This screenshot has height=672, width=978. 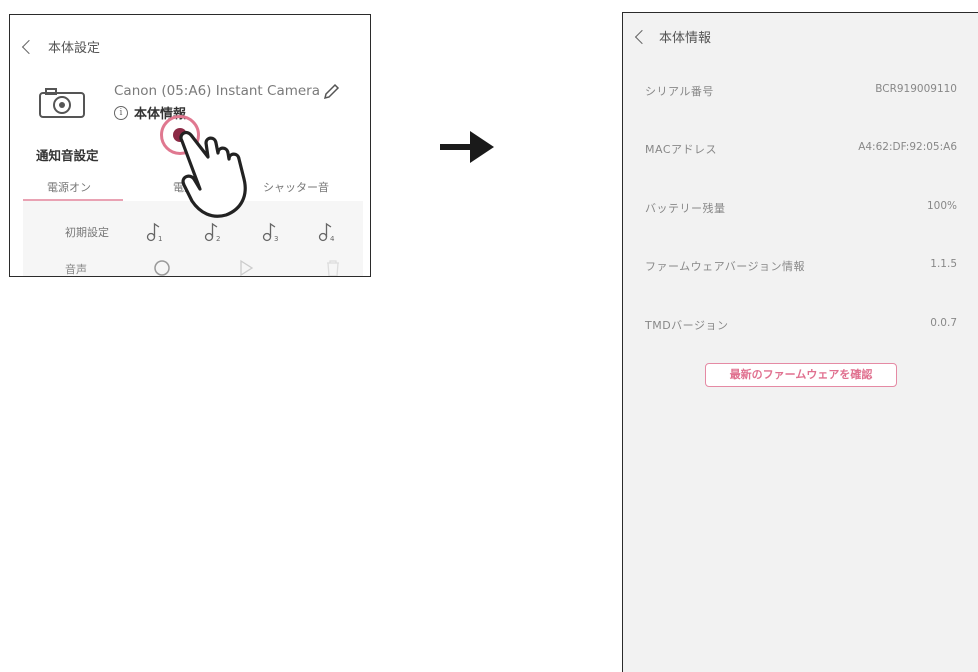 What do you see at coordinates (725, 266) in the screenshot?
I see `firmware-version-label: ファームウェアバージョン情報` at bounding box center [725, 266].